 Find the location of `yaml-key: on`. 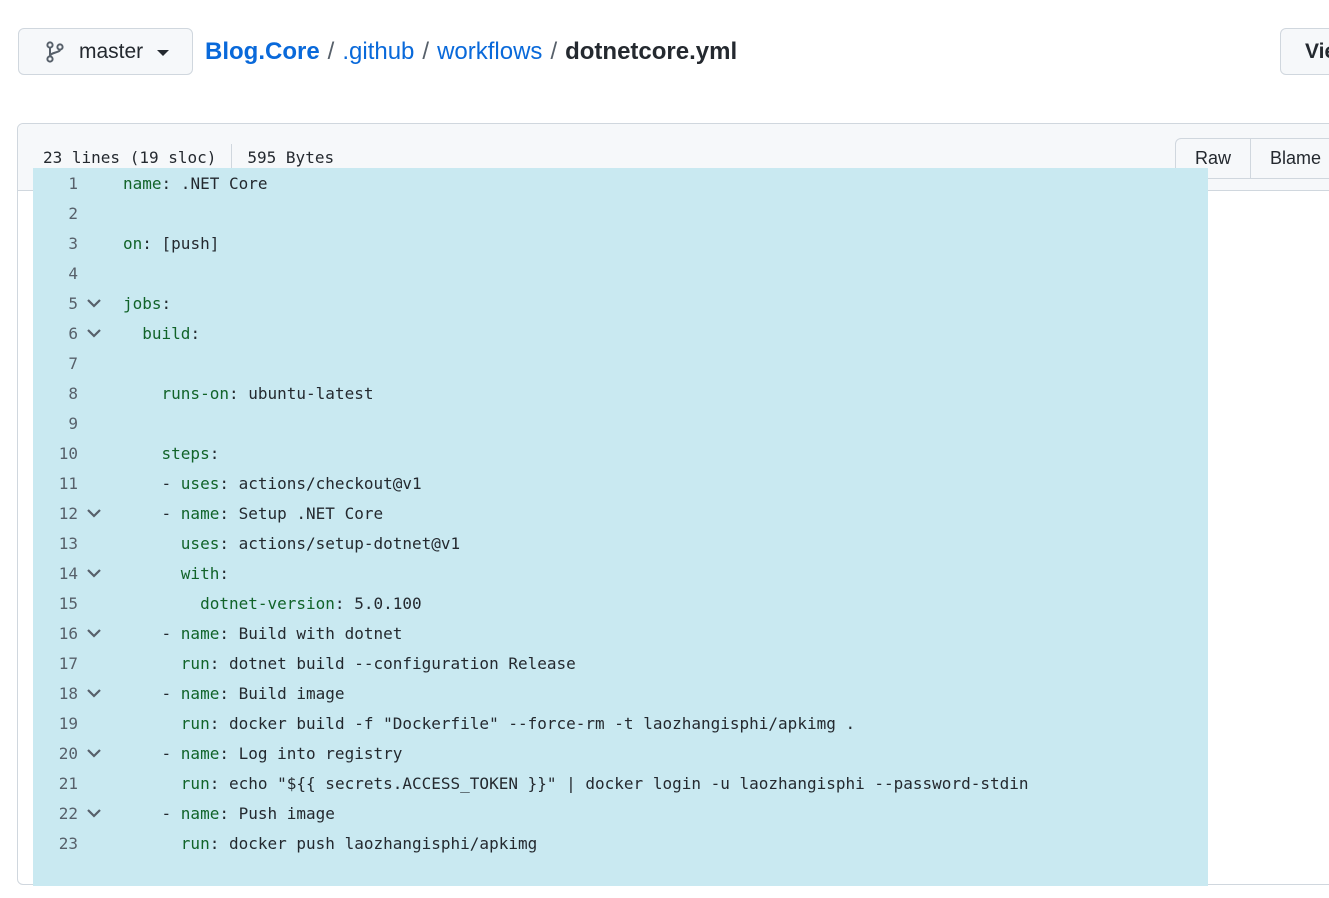

yaml-key: on is located at coordinates (133, 243).